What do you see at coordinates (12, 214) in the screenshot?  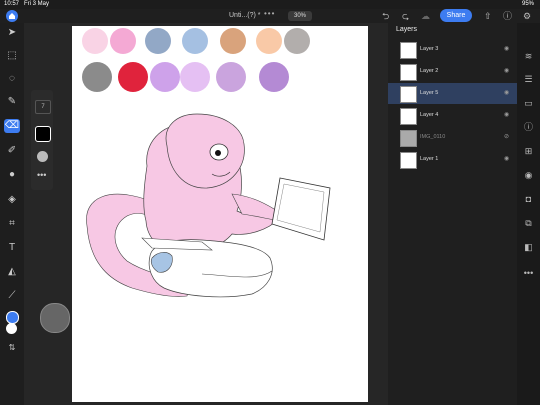 I see `left-toolbar: ➤ ⬚ ◌ ✎ ⌫ ✐ ● ◈ ⌗ T ◭ ⟋ ⇅` at bounding box center [12, 214].